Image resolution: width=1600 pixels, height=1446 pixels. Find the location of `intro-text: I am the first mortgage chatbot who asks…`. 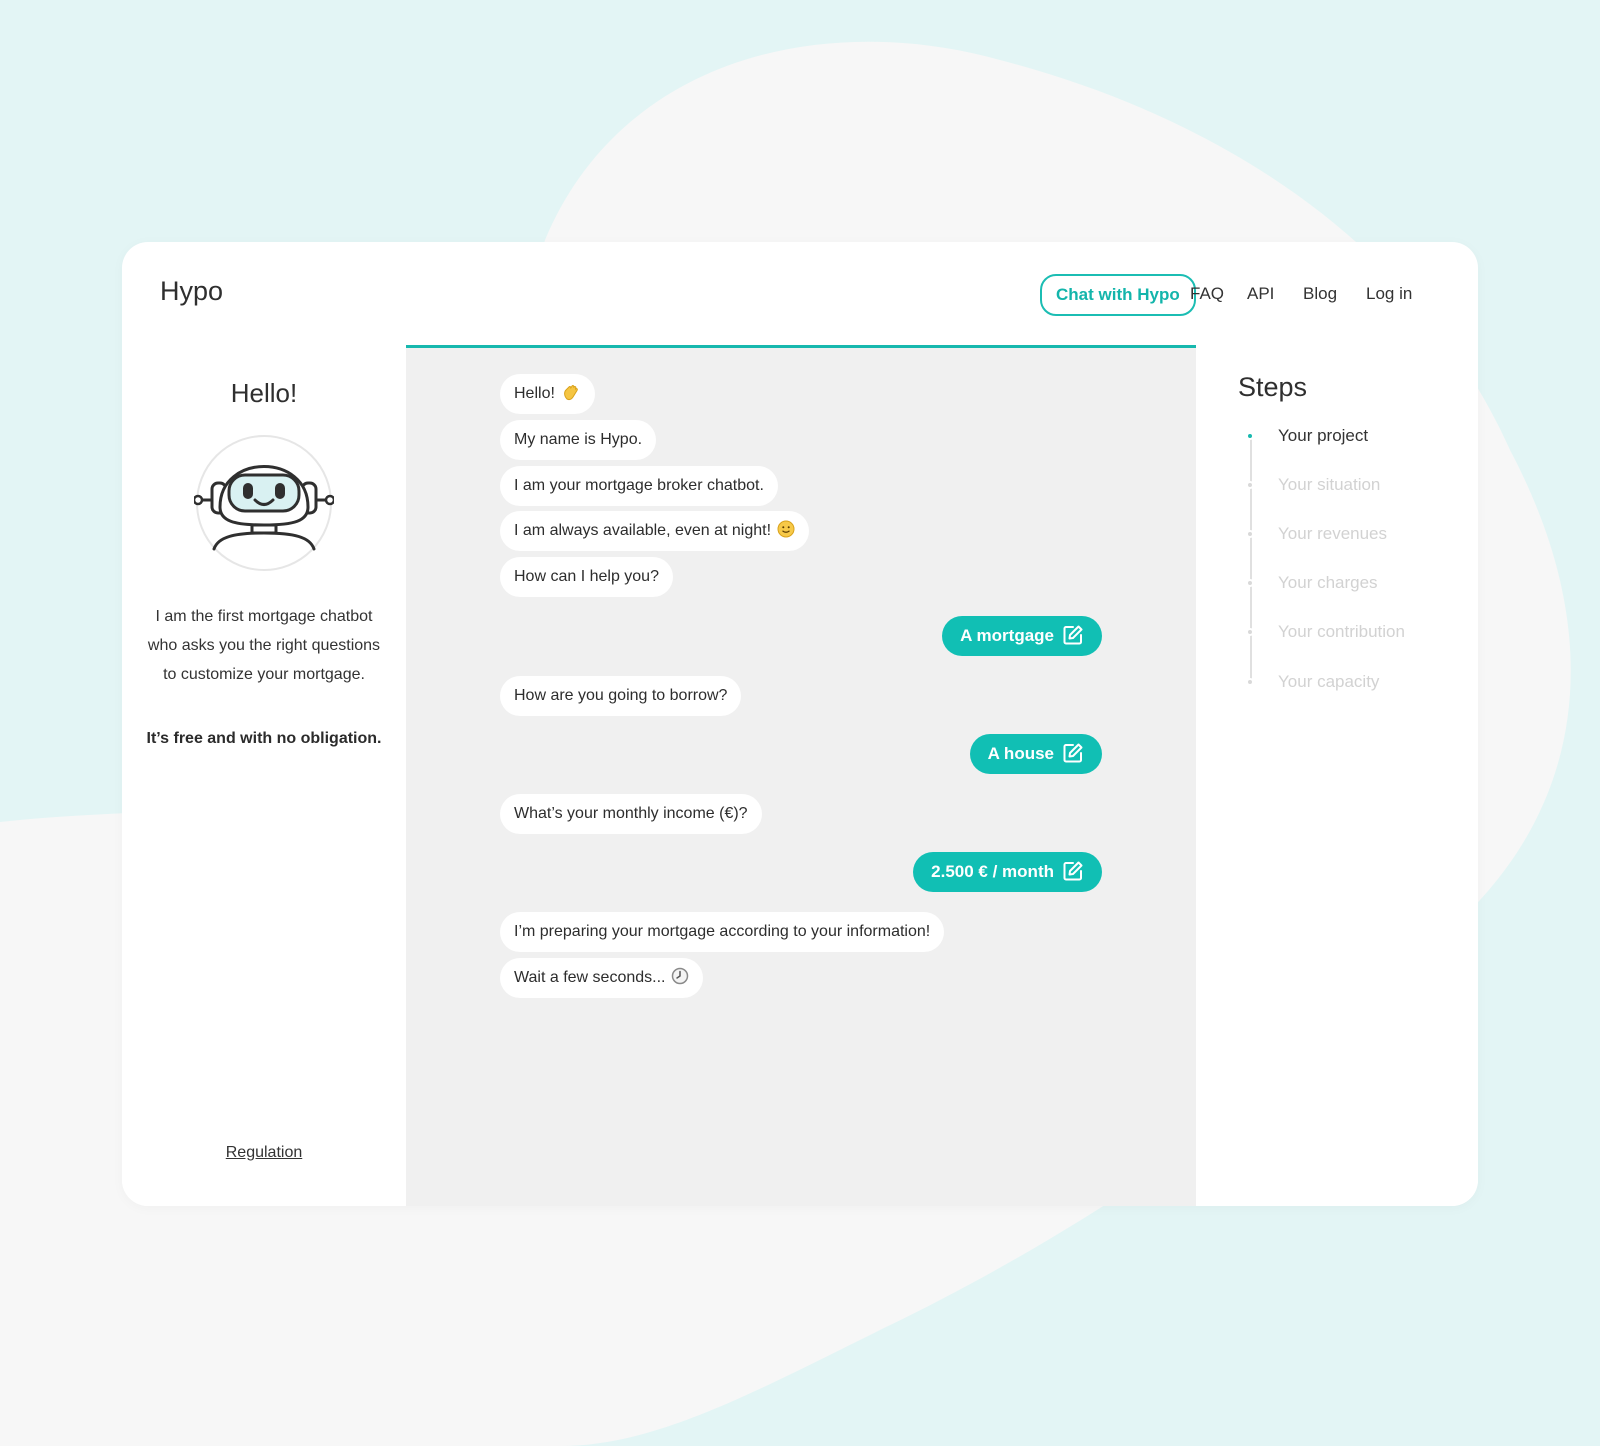

intro-text: I am the first mortgage chatbot who asks… is located at coordinates (264, 645).